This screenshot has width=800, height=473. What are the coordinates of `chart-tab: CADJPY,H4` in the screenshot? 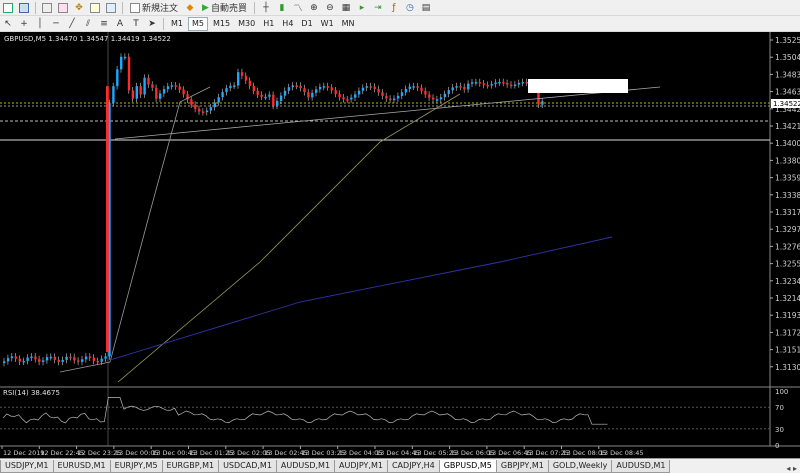 It's located at (413, 466).